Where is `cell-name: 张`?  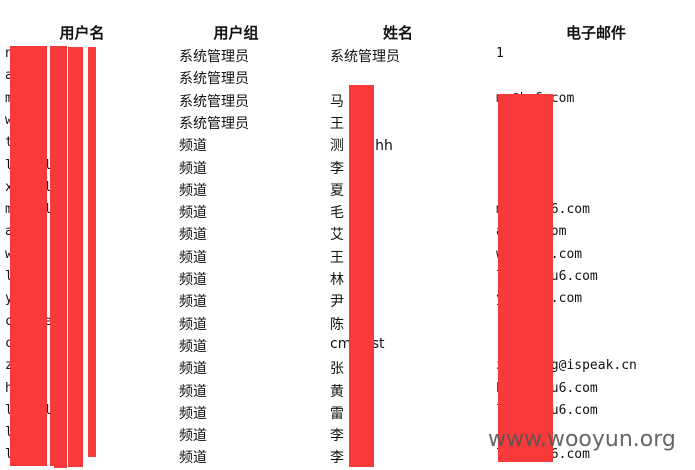 cell-name: 张 is located at coordinates (337, 369).